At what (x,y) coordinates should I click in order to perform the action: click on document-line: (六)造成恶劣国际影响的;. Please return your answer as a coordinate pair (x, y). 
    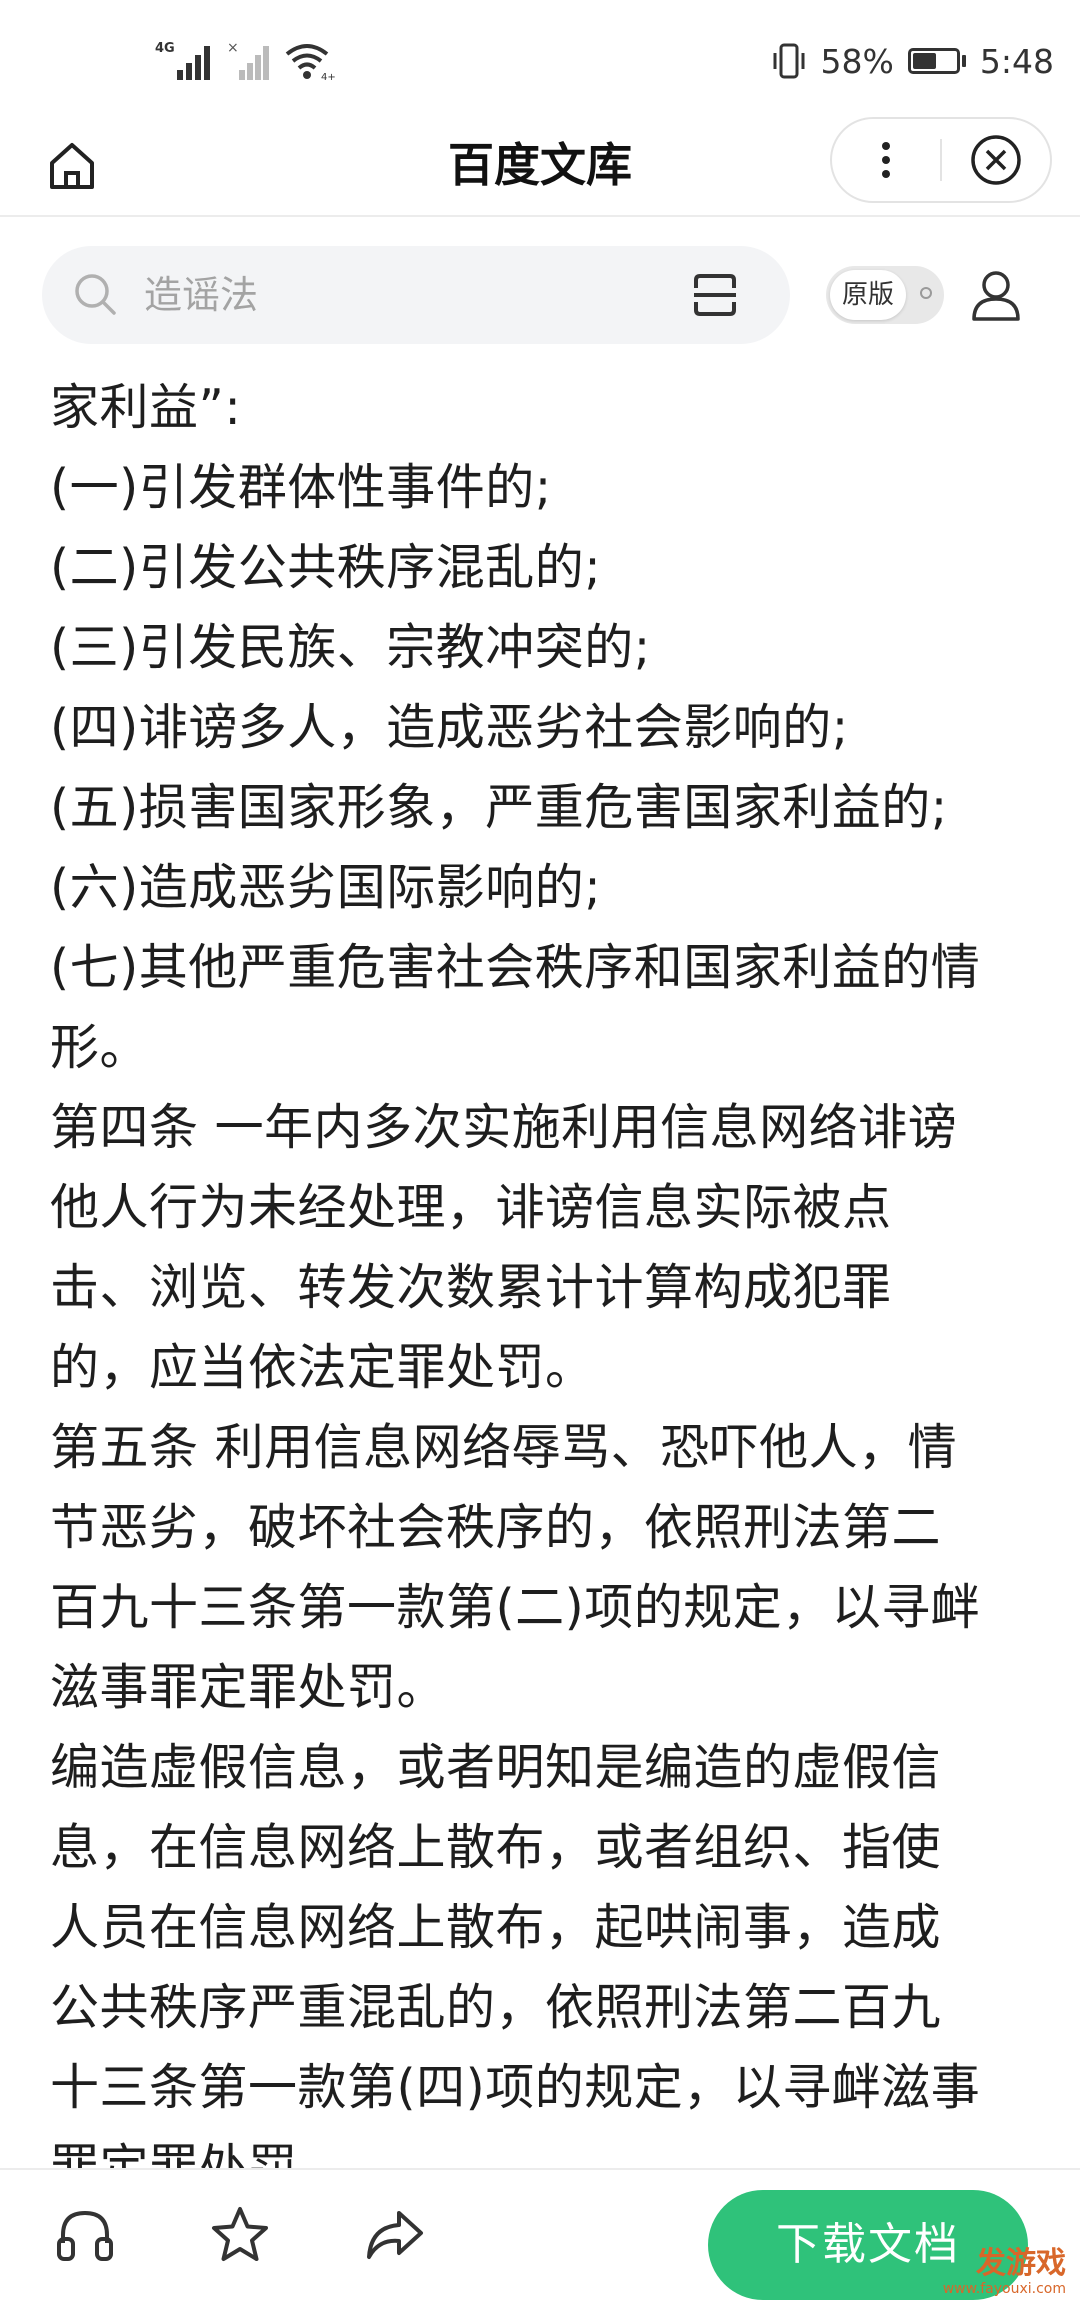
    Looking at the image, I should click on (326, 887).